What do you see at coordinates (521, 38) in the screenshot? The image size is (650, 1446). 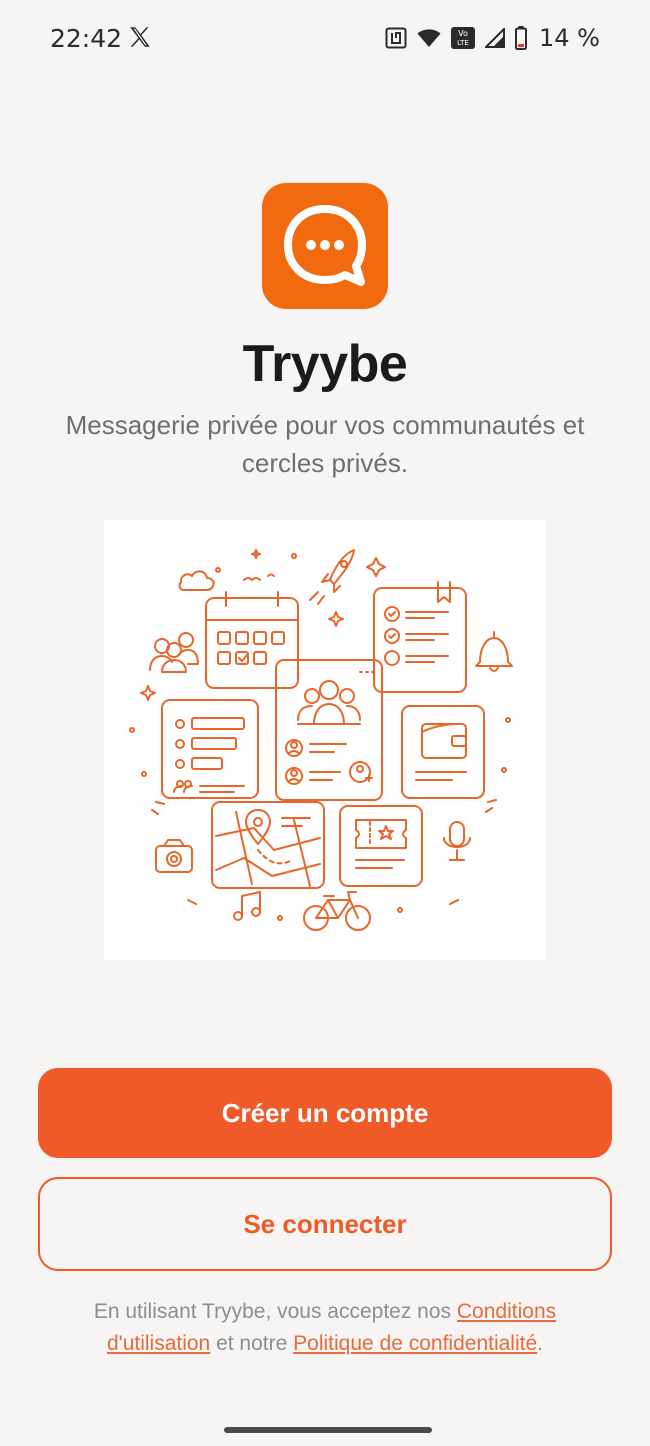 I see `battery-icon` at bounding box center [521, 38].